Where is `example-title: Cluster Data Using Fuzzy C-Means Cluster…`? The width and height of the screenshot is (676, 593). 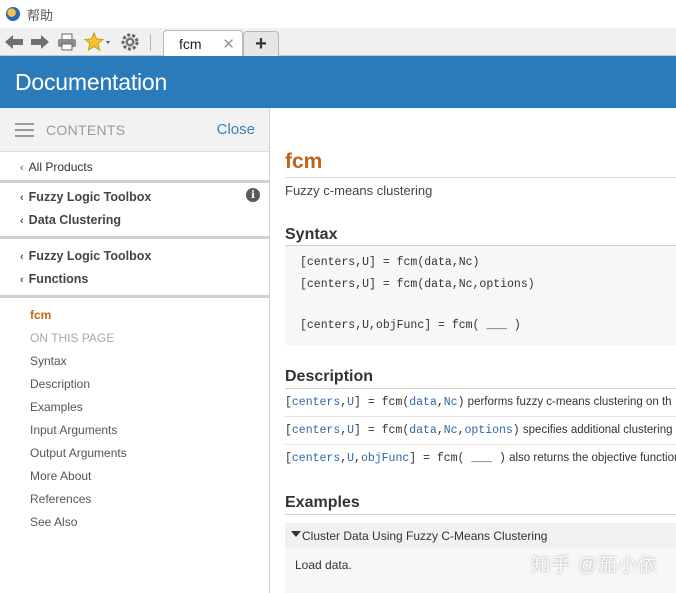 example-title: Cluster Data Using Fuzzy C-Means Cluster… is located at coordinates (424, 536).